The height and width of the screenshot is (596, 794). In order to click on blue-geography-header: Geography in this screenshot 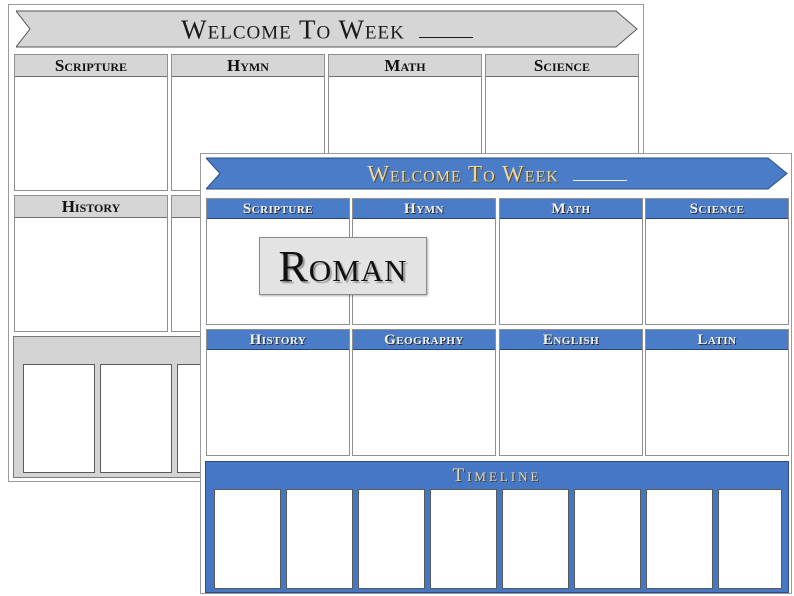, I will do `click(424, 340)`.